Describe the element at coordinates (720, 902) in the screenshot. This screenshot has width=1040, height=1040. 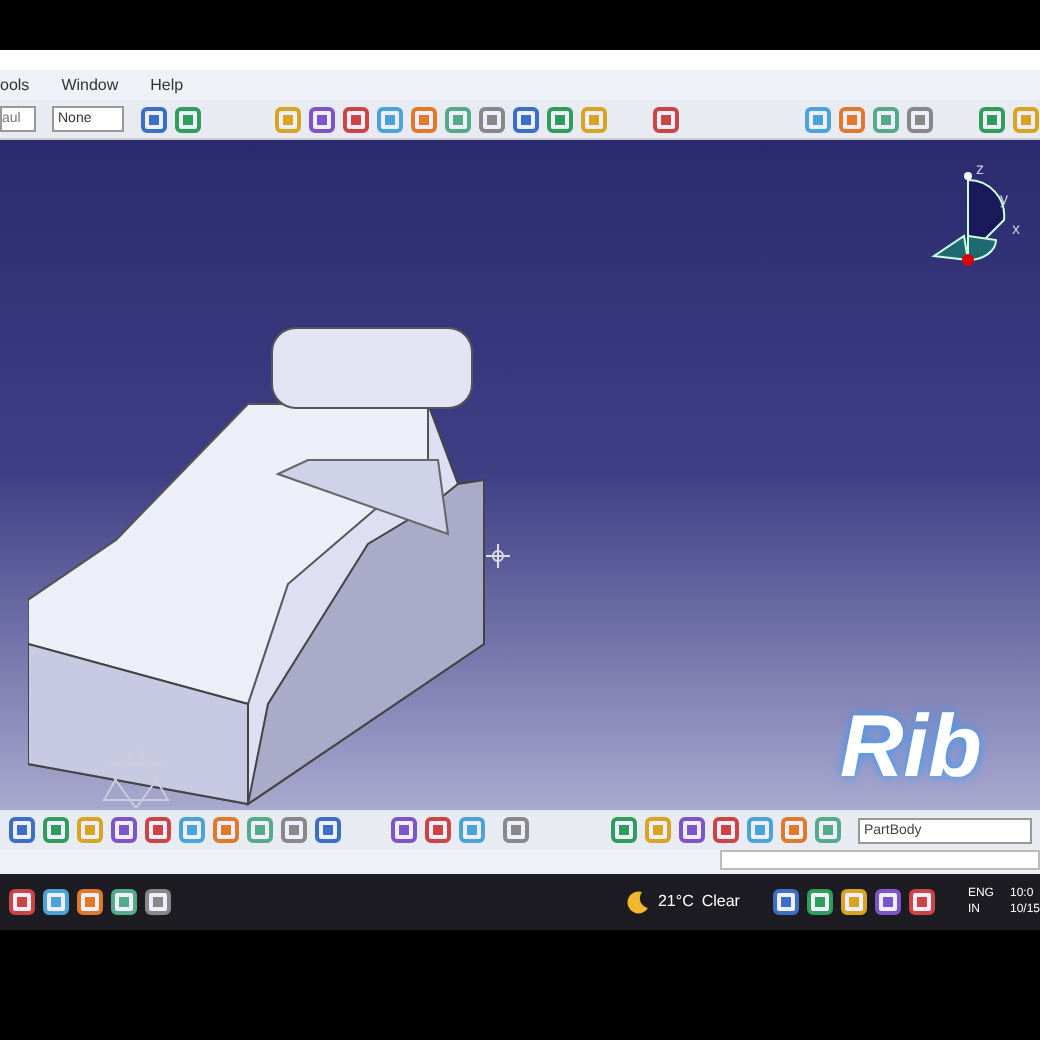
I see `weather-text: Clear` at that location.